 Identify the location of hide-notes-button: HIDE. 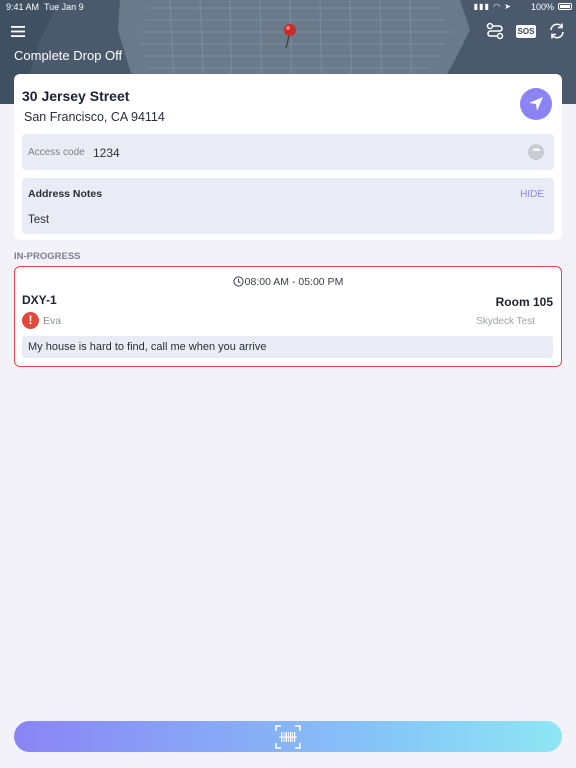
(532, 194).